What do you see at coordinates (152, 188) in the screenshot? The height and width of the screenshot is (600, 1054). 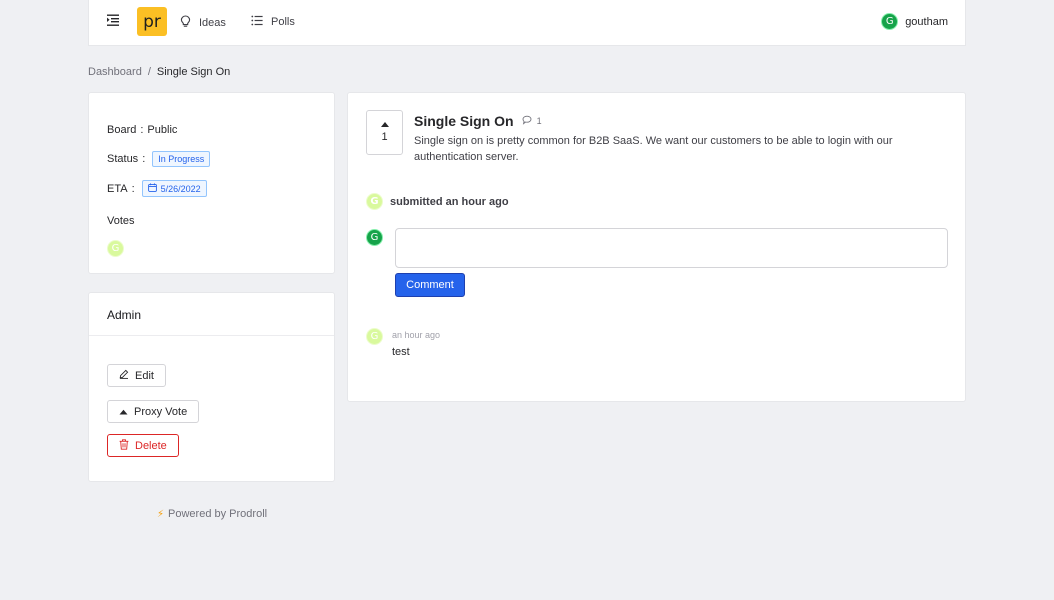 I see `calendar-icon` at bounding box center [152, 188].